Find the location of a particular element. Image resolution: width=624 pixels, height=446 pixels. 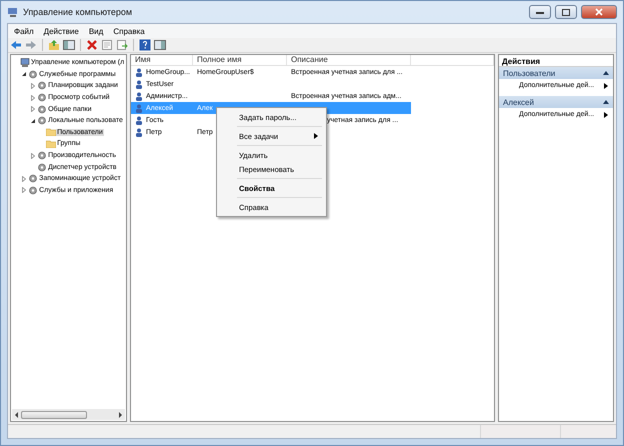

menu-item: Справка is located at coordinates (129, 31).